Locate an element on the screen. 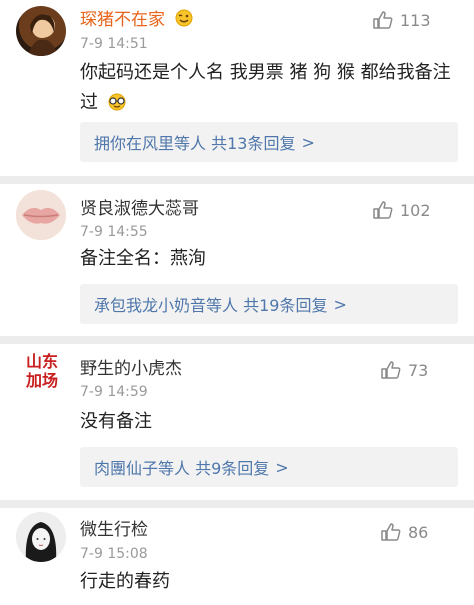  like-count: 86 is located at coordinates (418, 532).